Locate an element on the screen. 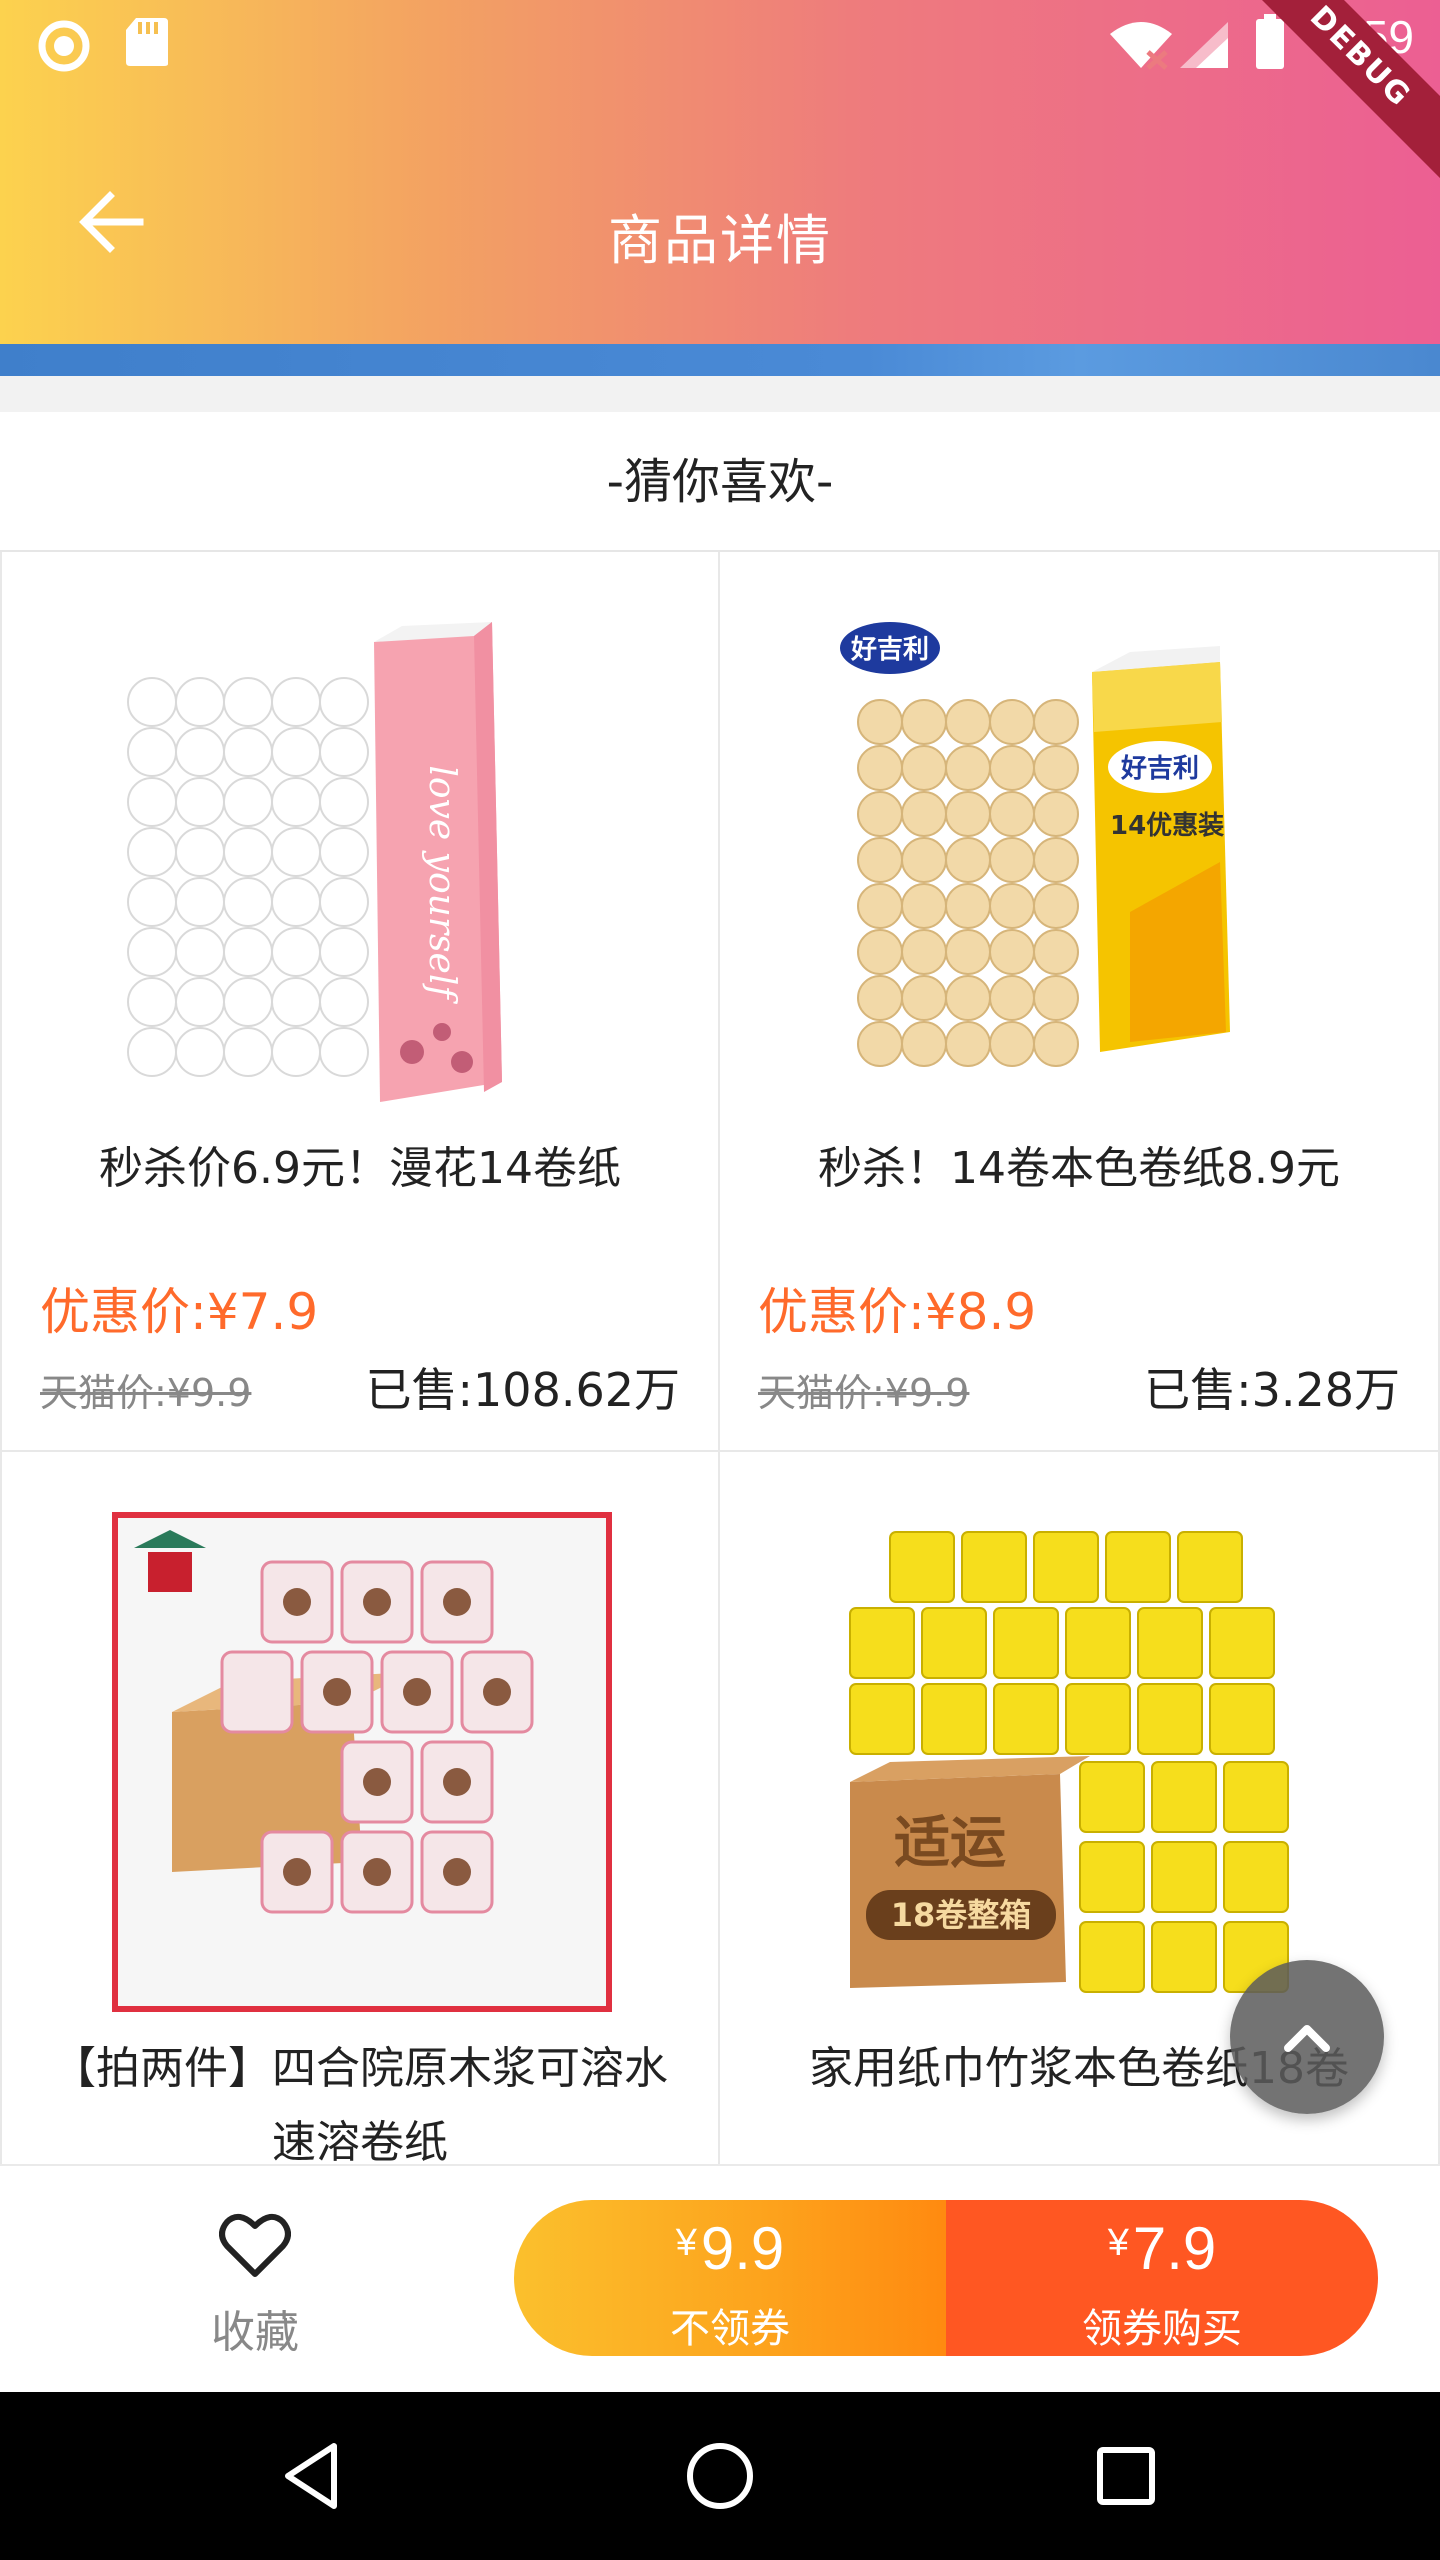 The width and height of the screenshot is (1440, 2560). package-print: 适运 is located at coordinates (950, 1843).